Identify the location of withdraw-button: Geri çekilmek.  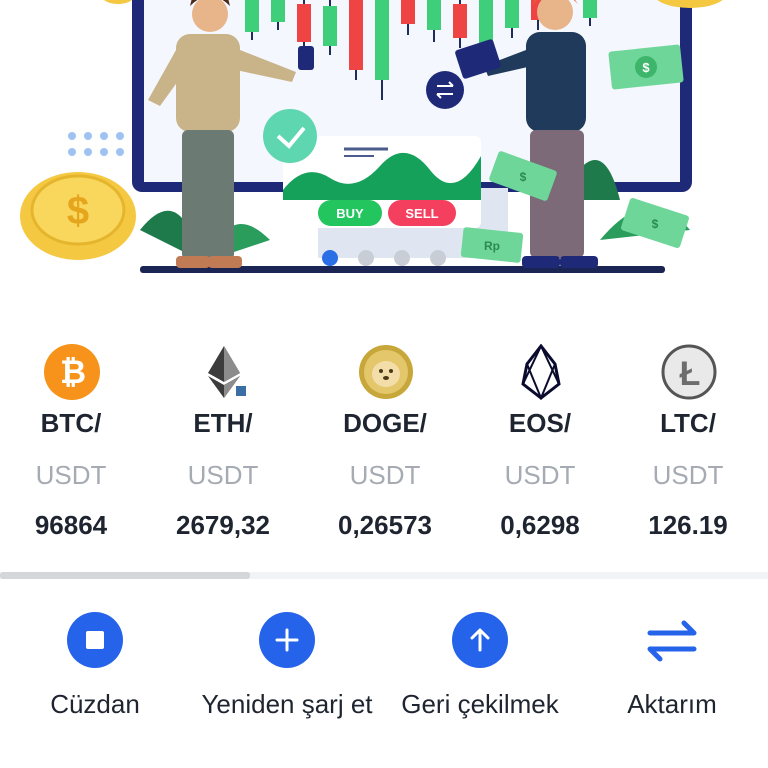
(480, 689).